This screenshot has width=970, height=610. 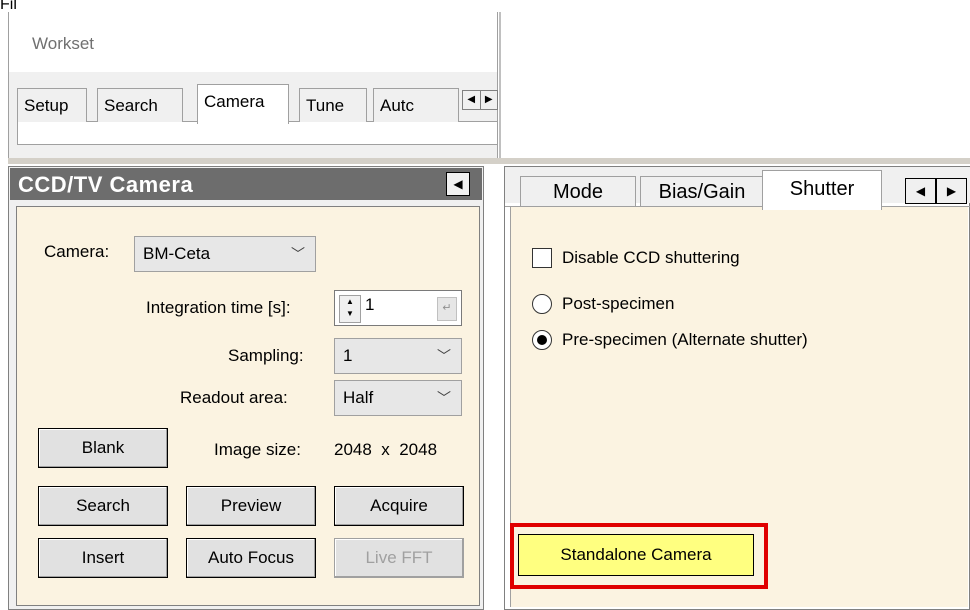 What do you see at coordinates (542, 304) in the screenshot?
I see `post-specimen-radio` at bounding box center [542, 304].